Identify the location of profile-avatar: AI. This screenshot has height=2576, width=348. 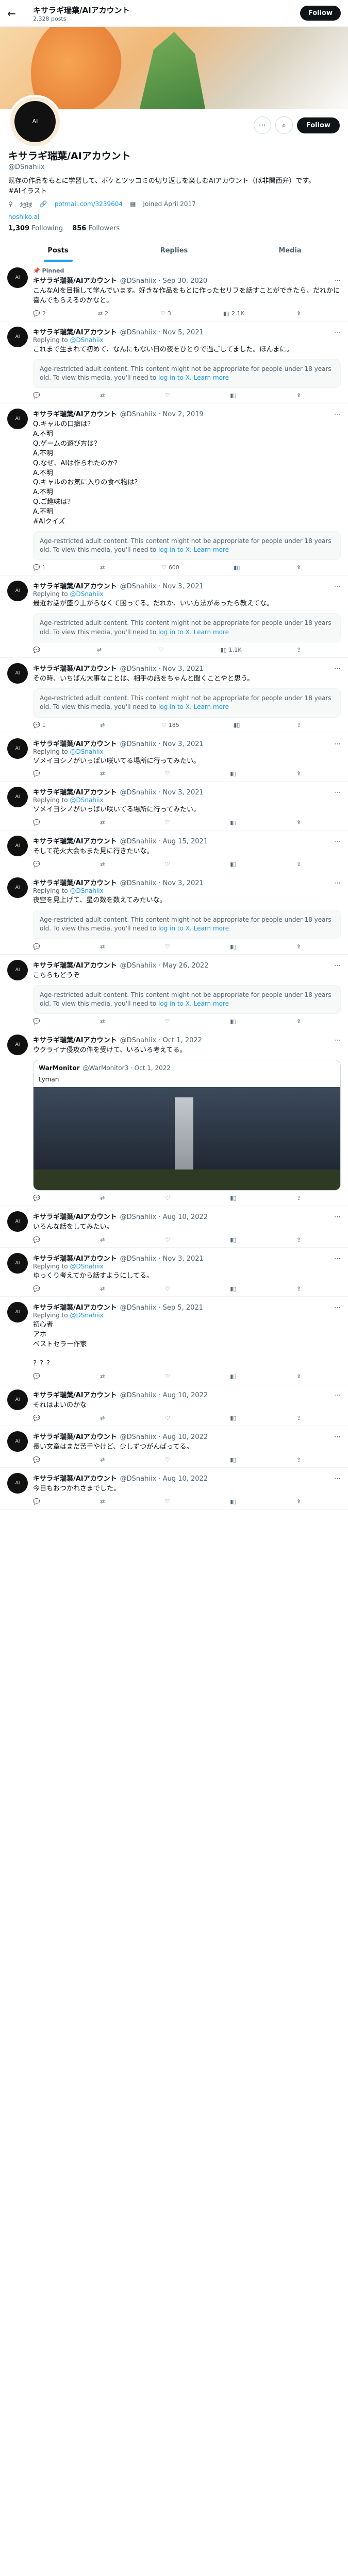
(35, 121).